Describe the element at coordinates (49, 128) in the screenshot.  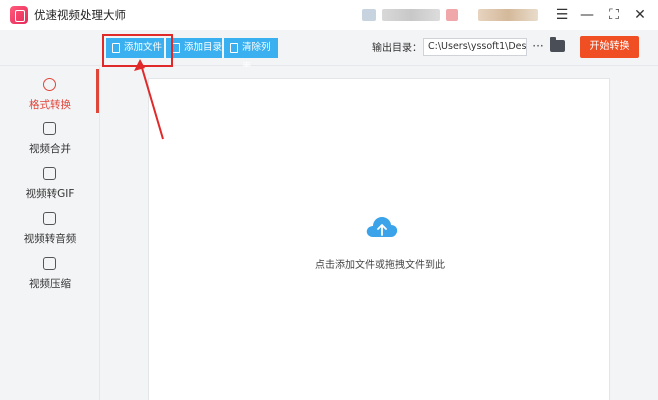
I see `video-merge-icon` at that location.